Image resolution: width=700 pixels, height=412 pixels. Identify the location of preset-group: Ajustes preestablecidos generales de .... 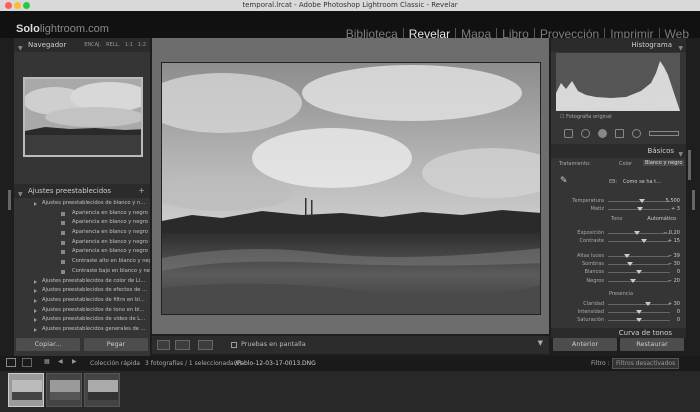
(82, 330).